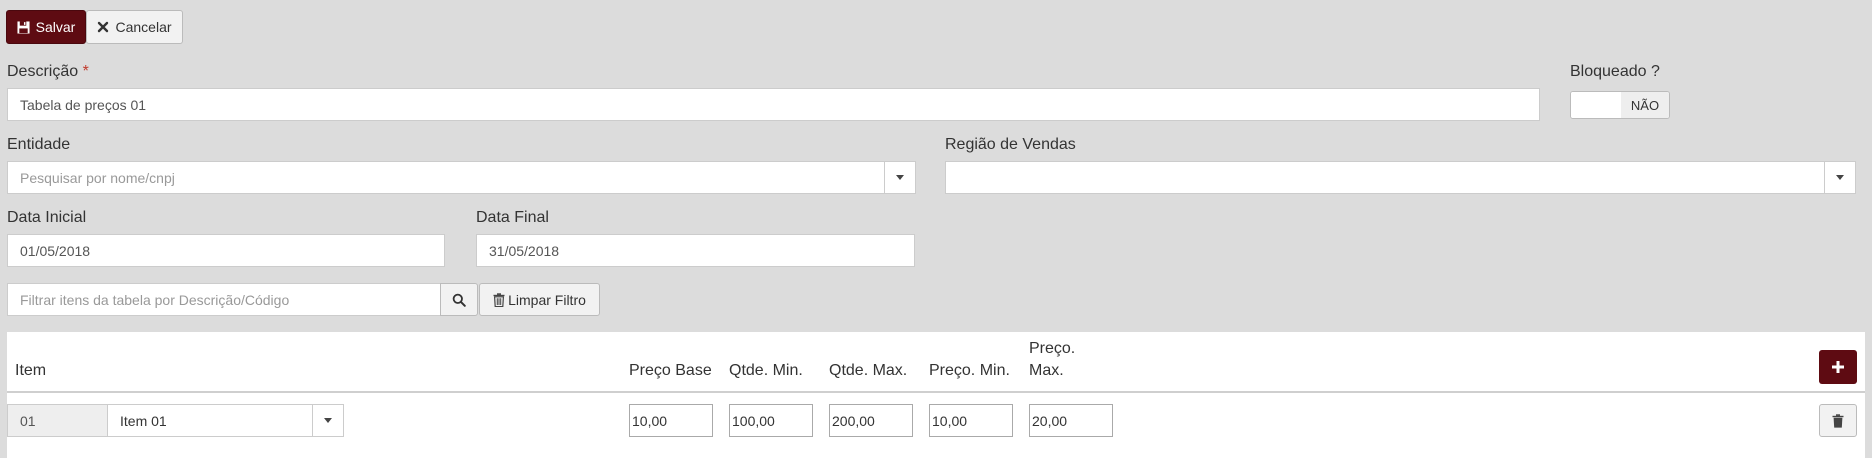 The height and width of the screenshot is (458, 1872). I want to click on close-icon, so click(103, 27).